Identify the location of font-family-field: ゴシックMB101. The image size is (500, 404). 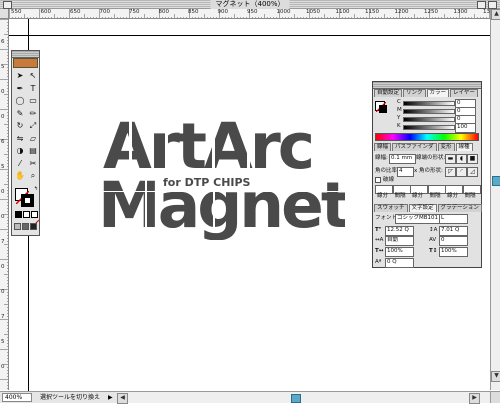
(417, 219).